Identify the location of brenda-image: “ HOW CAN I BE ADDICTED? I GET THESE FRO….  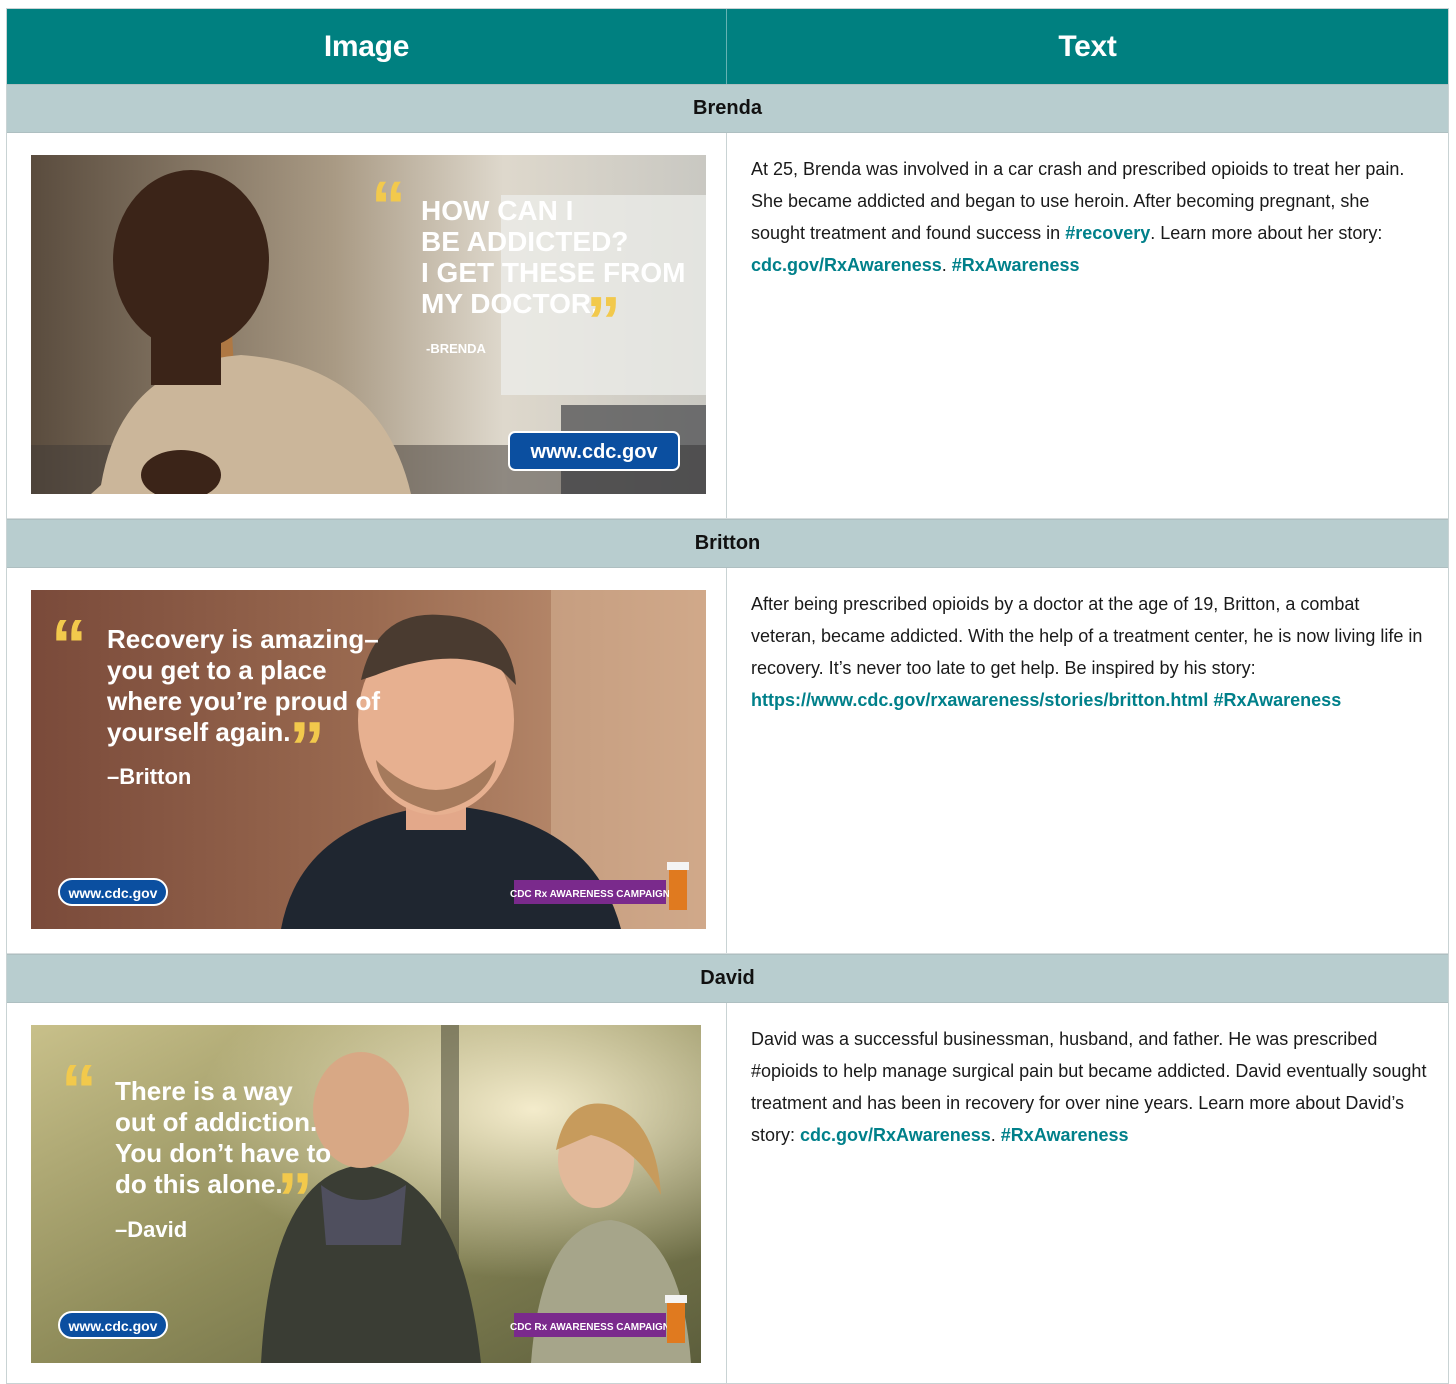
(368, 324).